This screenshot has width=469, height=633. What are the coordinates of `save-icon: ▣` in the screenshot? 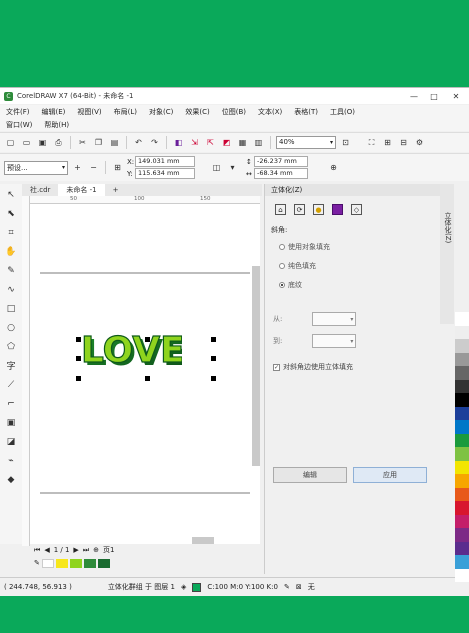 It's located at (42, 142).